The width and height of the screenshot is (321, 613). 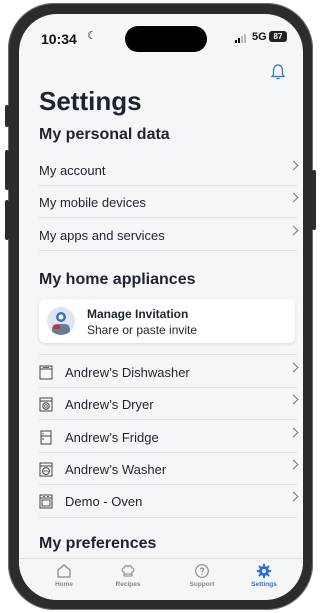 I want to click on tab-settings: Settings, so click(x=264, y=575).